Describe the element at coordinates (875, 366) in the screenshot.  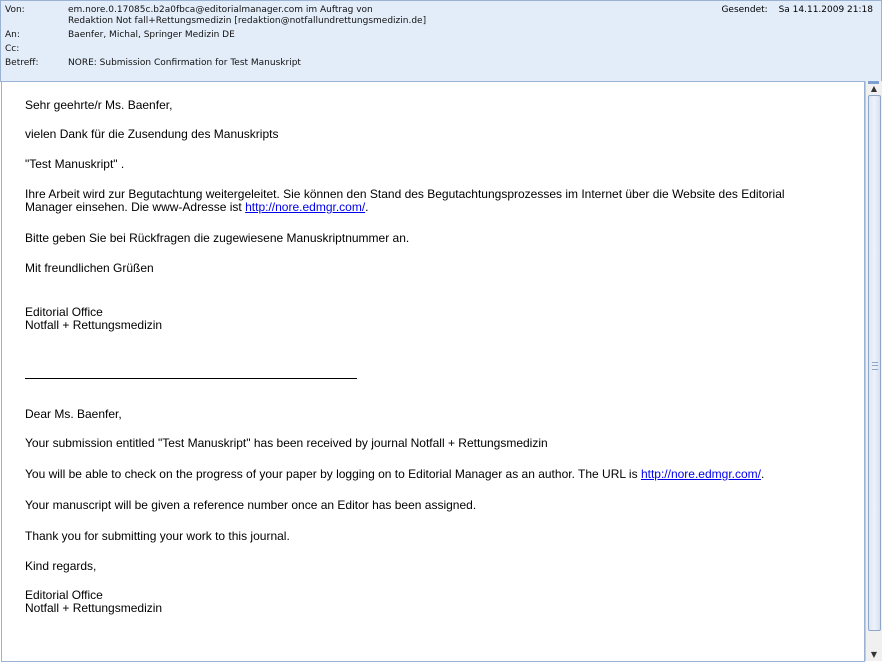
I see `grip-icon` at that location.